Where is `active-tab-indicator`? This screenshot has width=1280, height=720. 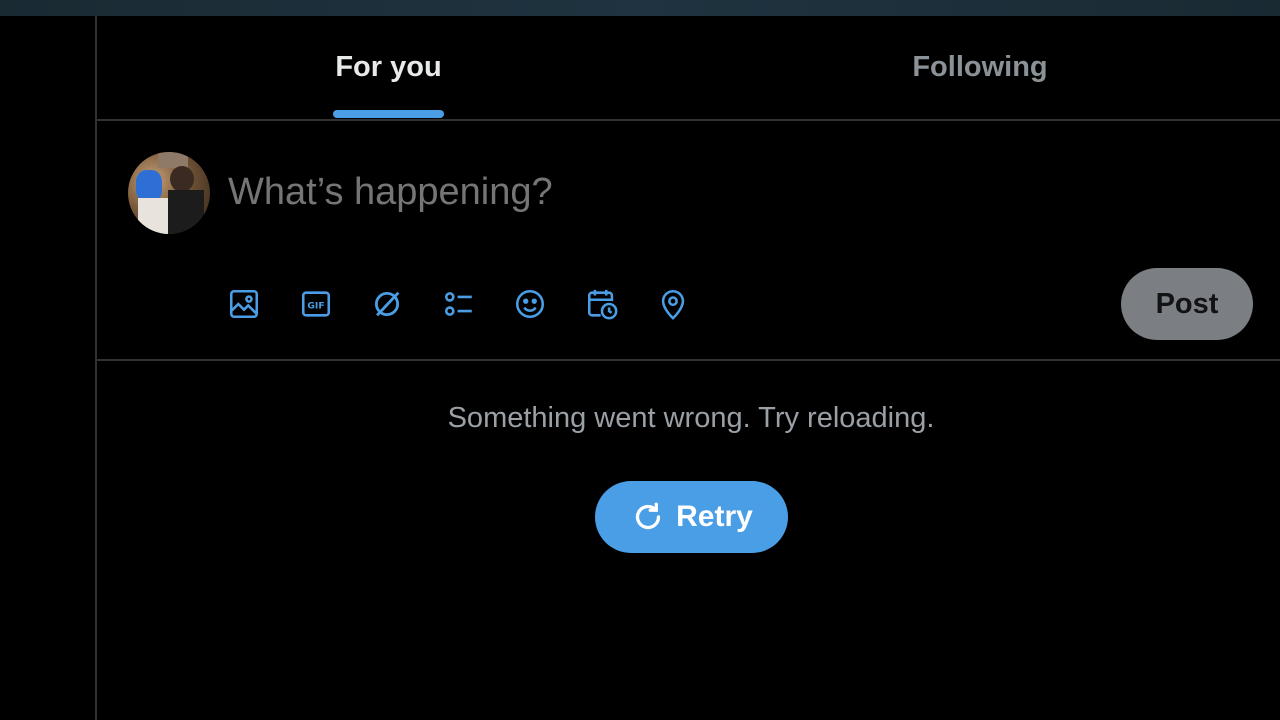 active-tab-indicator is located at coordinates (388, 114).